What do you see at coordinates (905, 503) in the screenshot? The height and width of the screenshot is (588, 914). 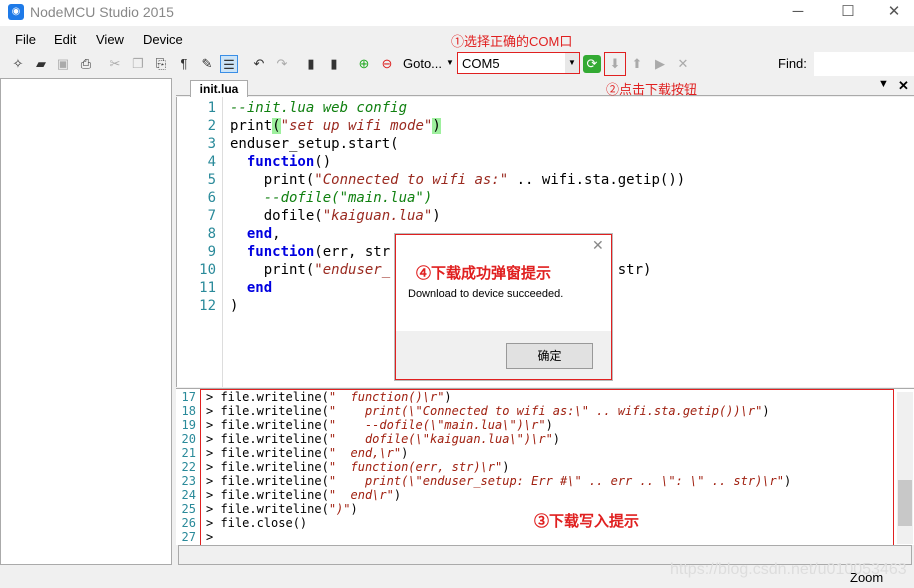 I see `scrollbar-thumb` at bounding box center [905, 503].